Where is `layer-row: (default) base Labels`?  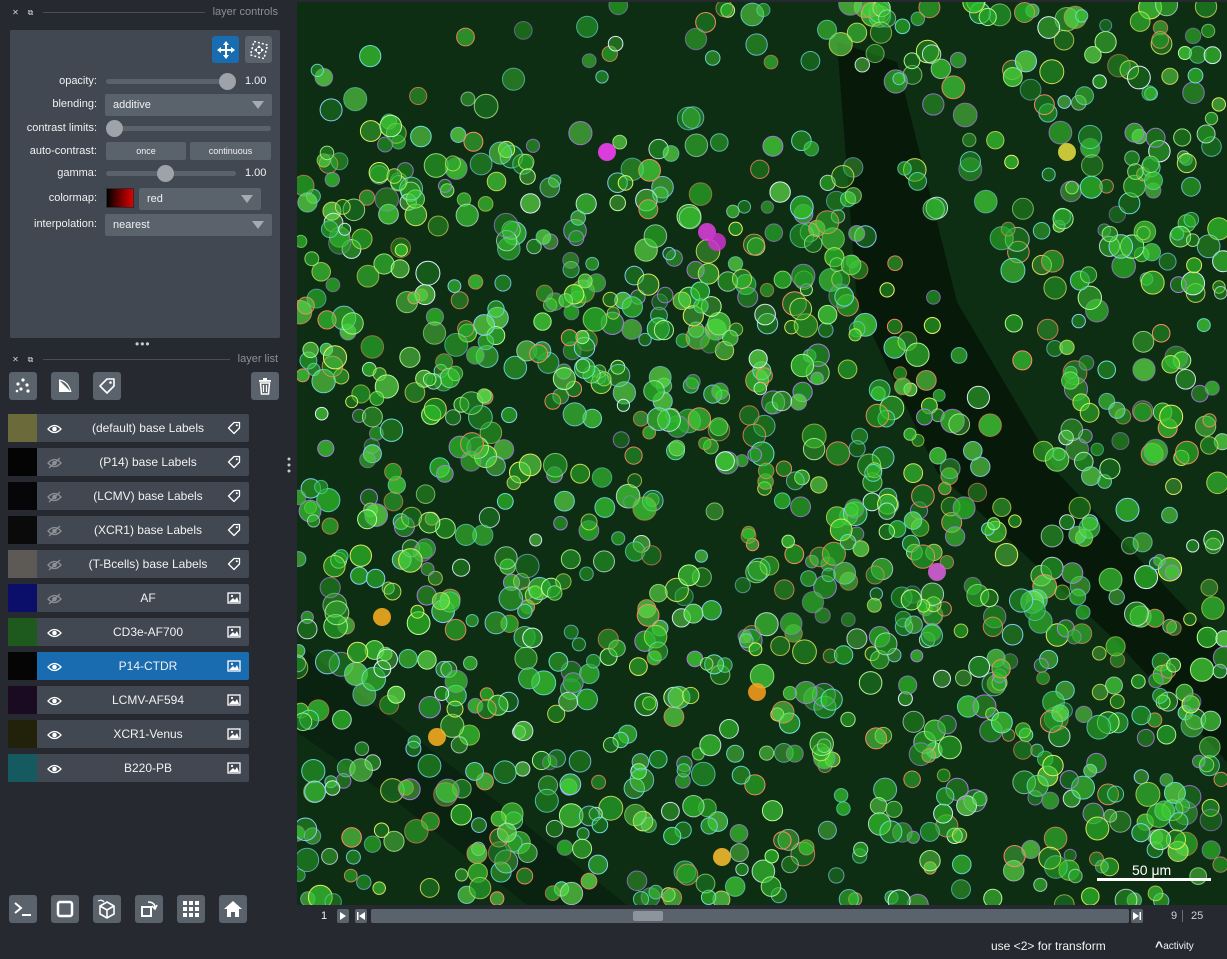 layer-row: (default) base Labels is located at coordinates (128, 428).